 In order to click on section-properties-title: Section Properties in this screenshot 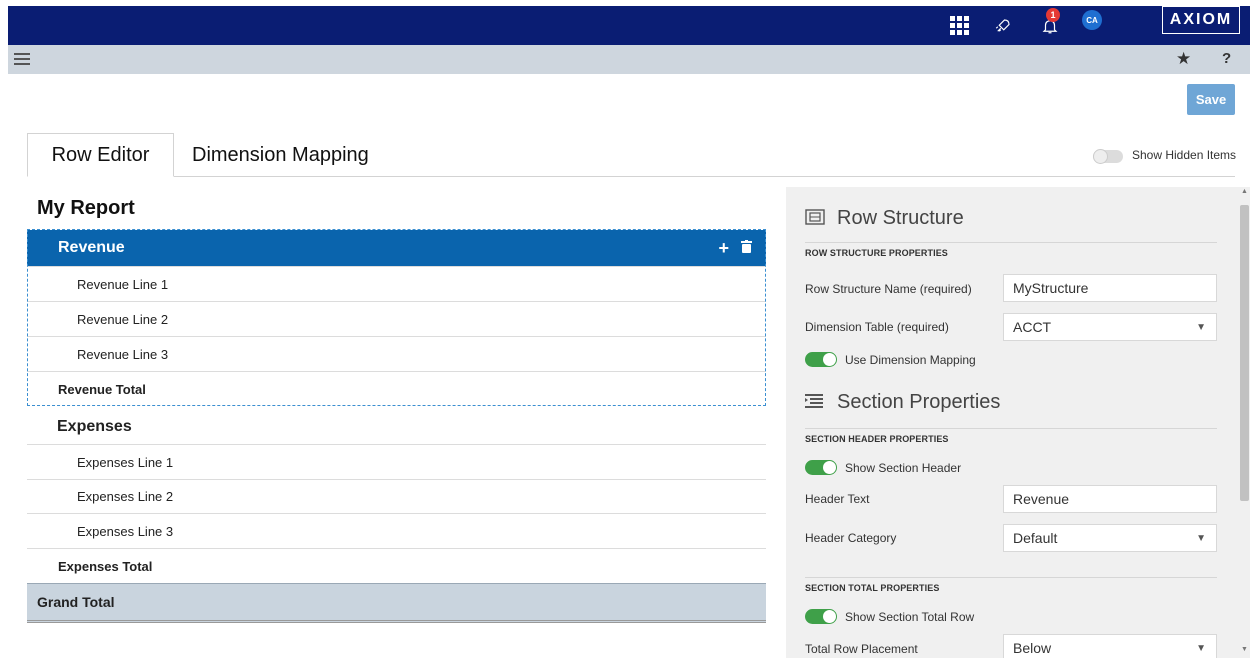, I will do `click(919, 402)`.